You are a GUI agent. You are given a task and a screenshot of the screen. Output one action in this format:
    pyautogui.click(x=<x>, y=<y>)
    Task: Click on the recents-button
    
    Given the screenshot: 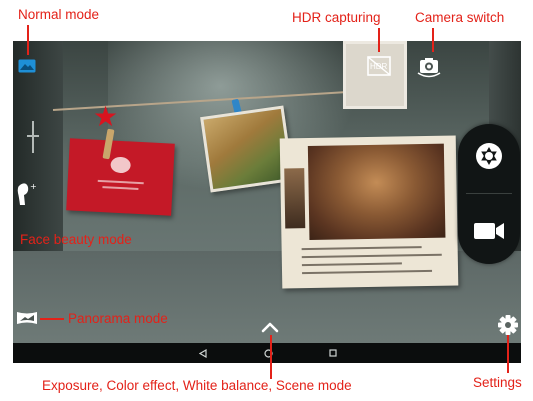 What is the action you would take?
    pyautogui.click(x=333, y=353)
    